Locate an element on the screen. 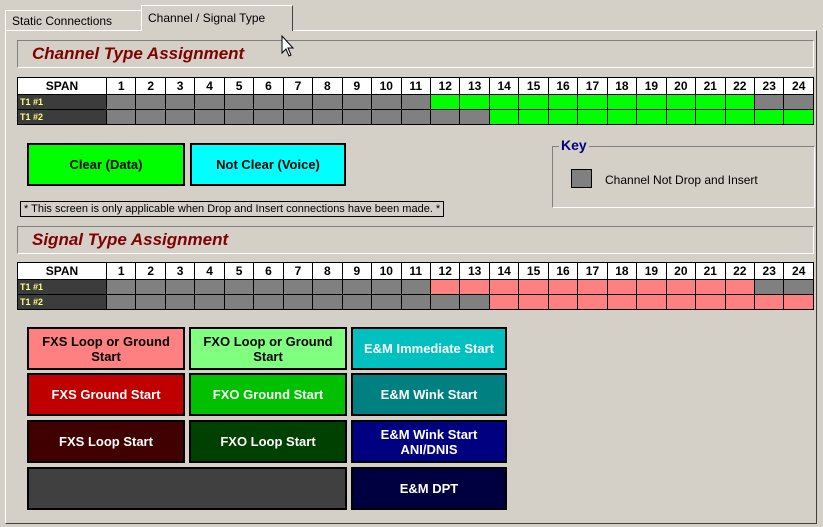  em-dpt-button: E&M DPT is located at coordinates (429, 488).